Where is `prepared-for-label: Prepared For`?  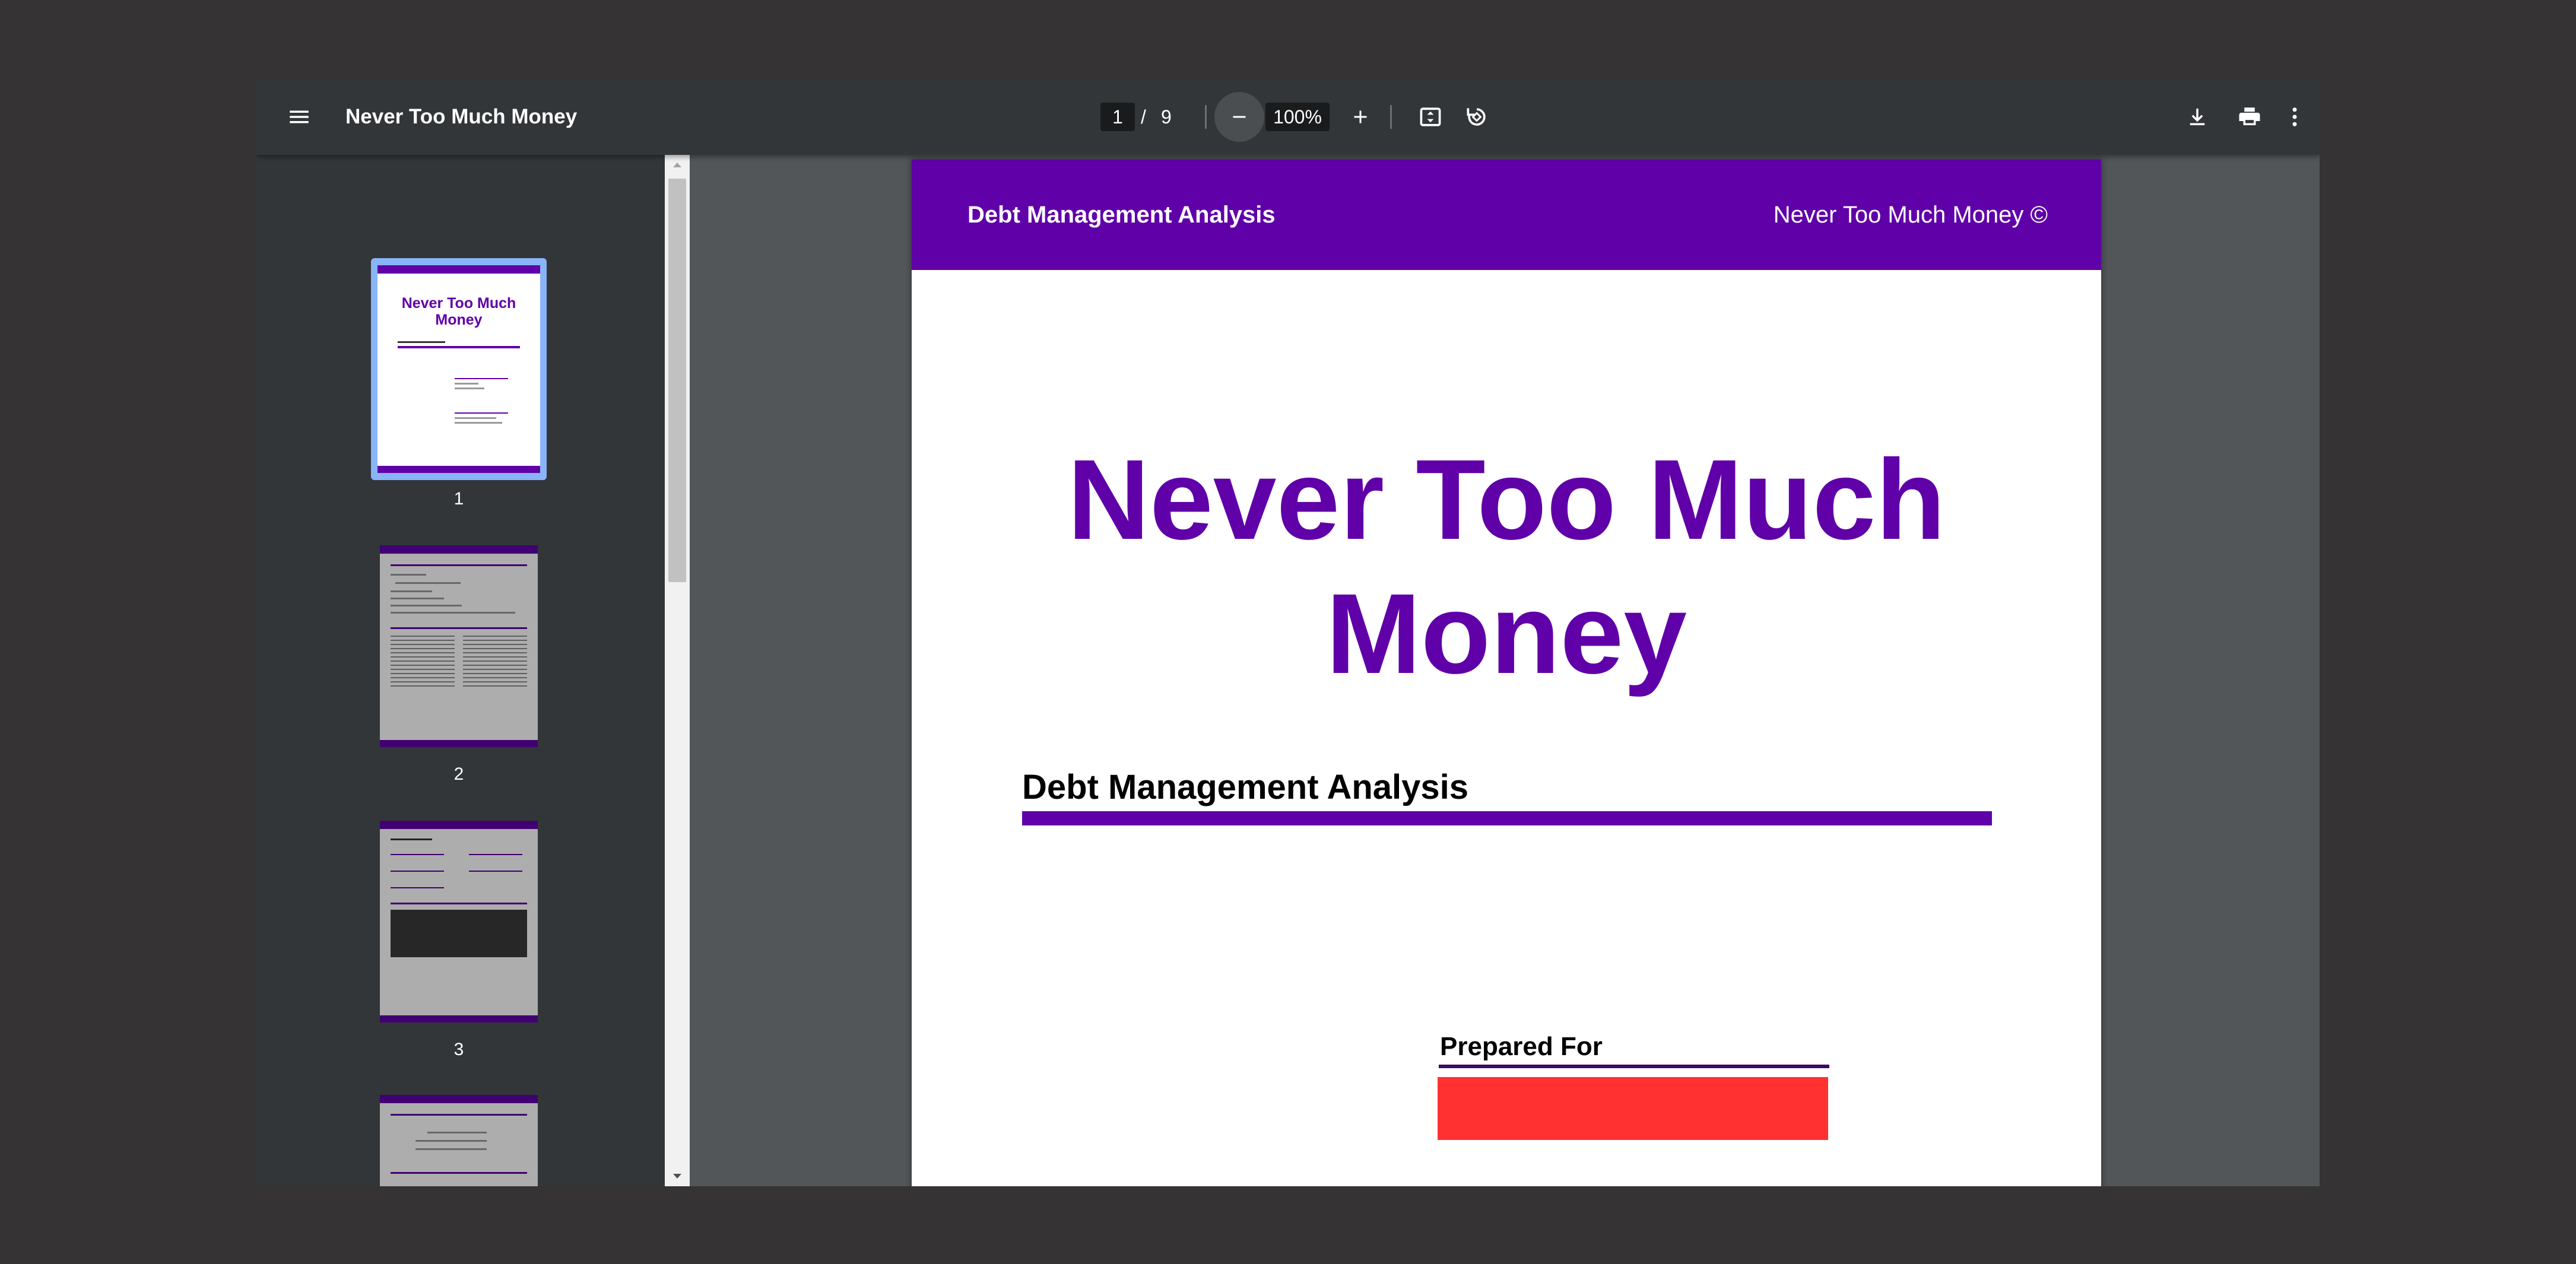 prepared-for-label: Prepared For is located at coordinates (1521, 1046).